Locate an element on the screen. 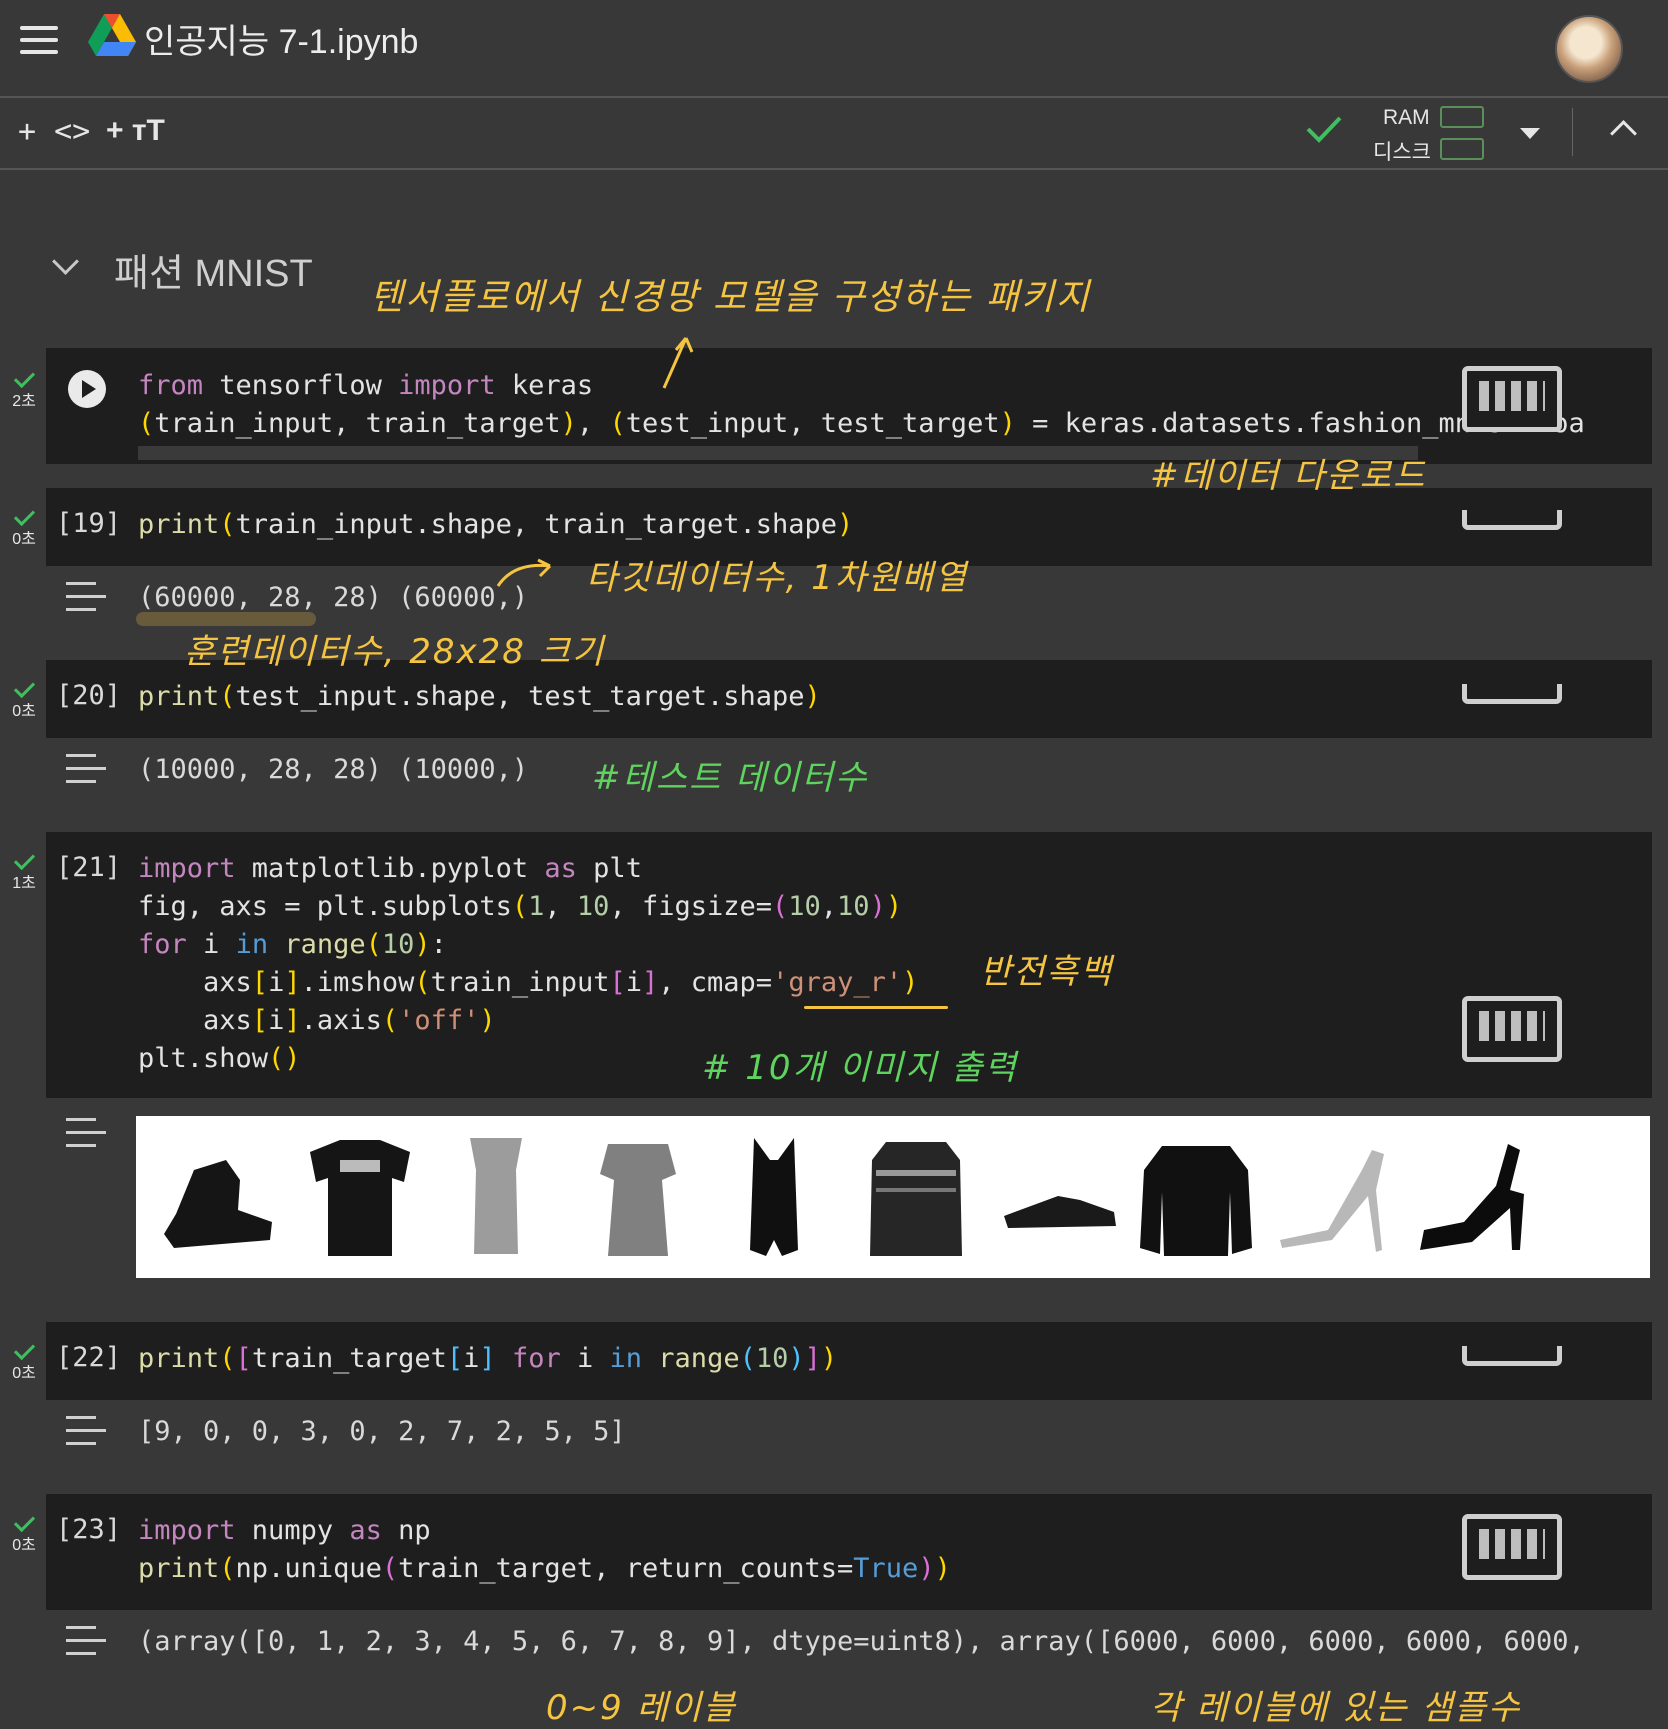 The width and height of the screenshot is (1668, 1729). section-title: 패션 MNIST is located at coordinates (213, 274).